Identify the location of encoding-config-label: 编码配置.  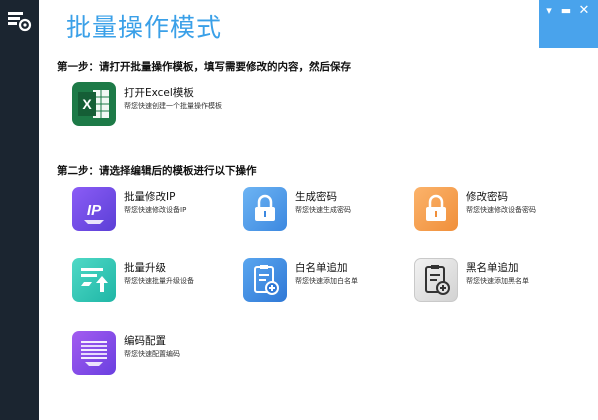
(145, 341).